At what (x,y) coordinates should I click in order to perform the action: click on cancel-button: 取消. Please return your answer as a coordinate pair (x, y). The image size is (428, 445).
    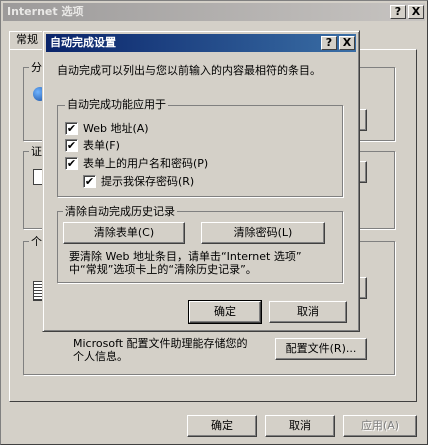
    Looking at the image, I should click on (300, 426).